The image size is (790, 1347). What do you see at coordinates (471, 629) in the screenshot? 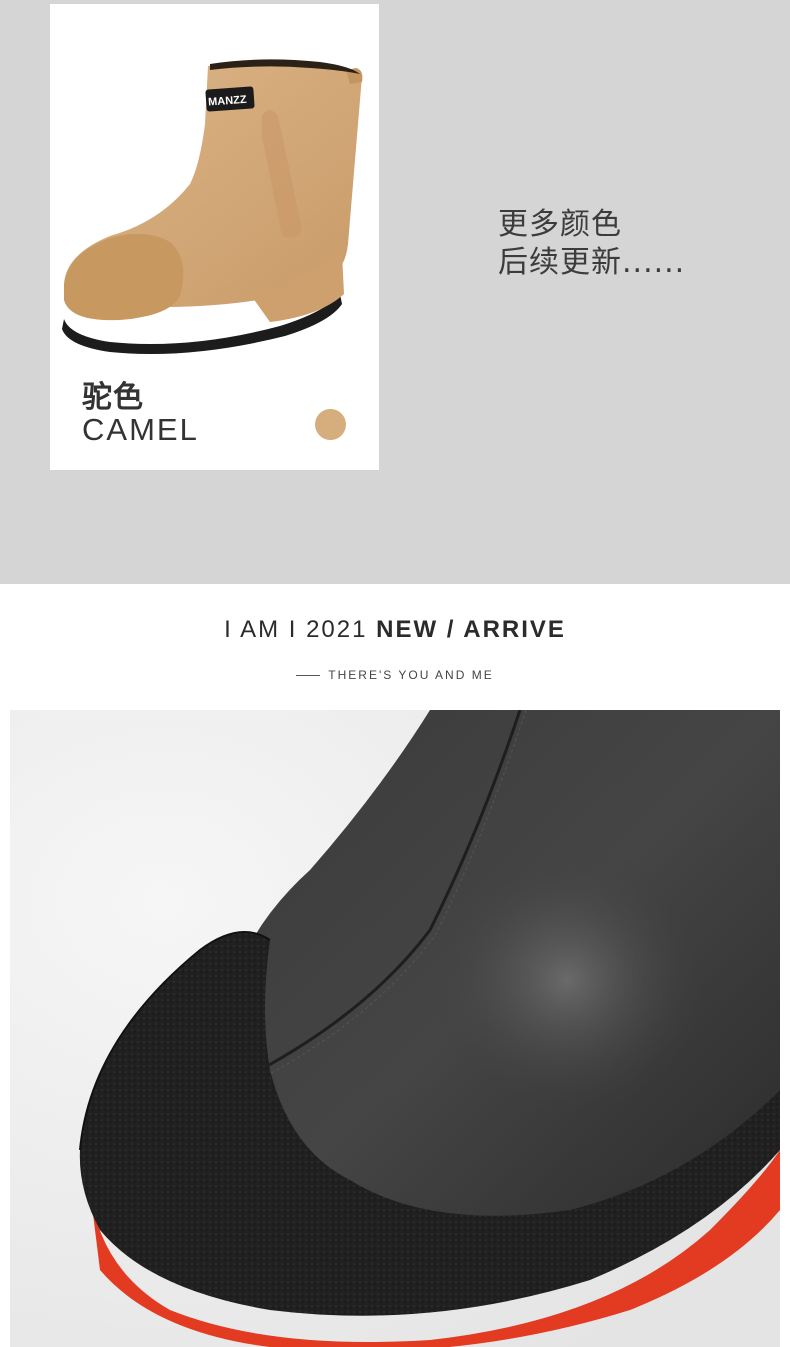
I see `headline-part-2: NEW / ARRIVE` at bounding box center [471, 629].